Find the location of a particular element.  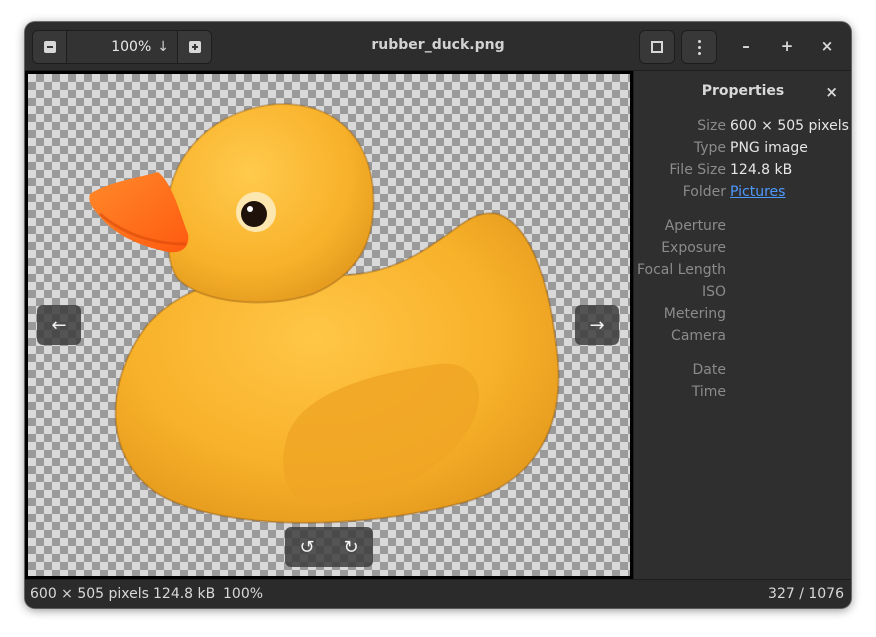

zoom-in-button is located at coordinates (194, 47).